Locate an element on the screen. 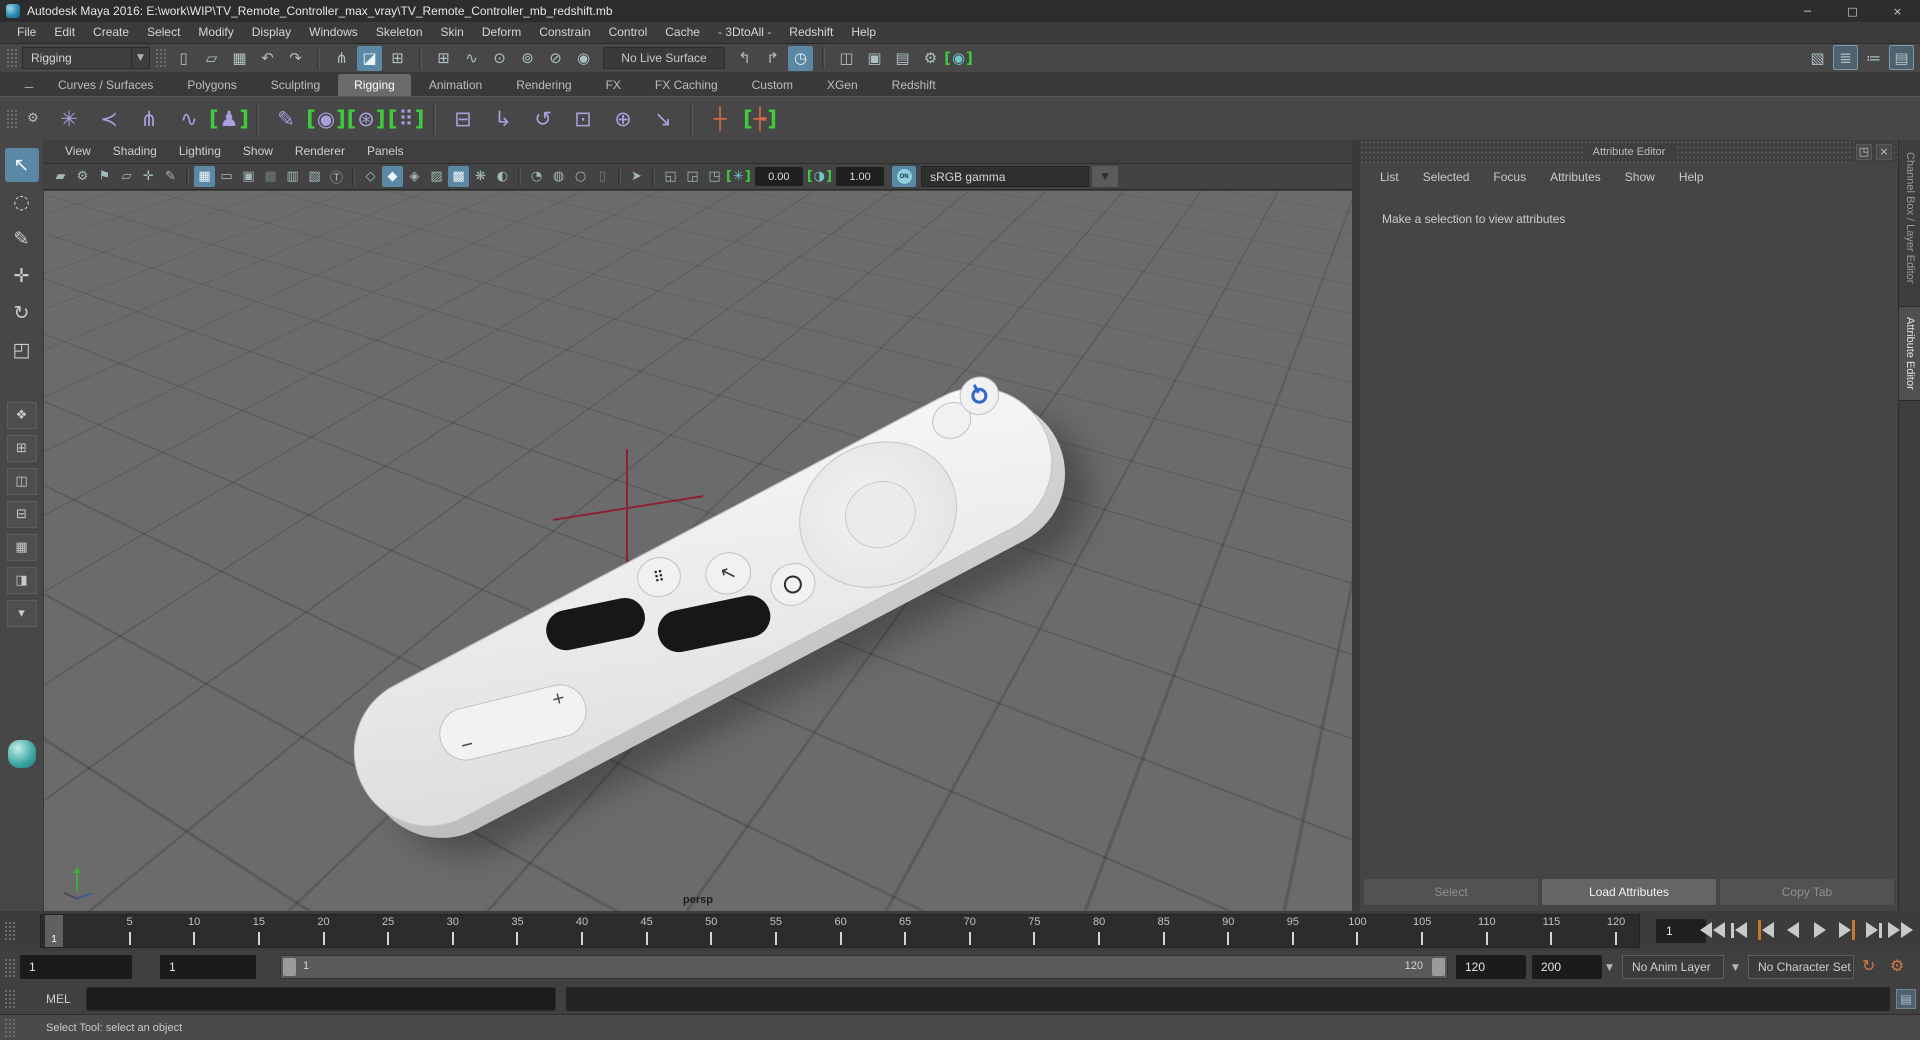  animation-end-field: 200 is located at coordinates (1567, 967).